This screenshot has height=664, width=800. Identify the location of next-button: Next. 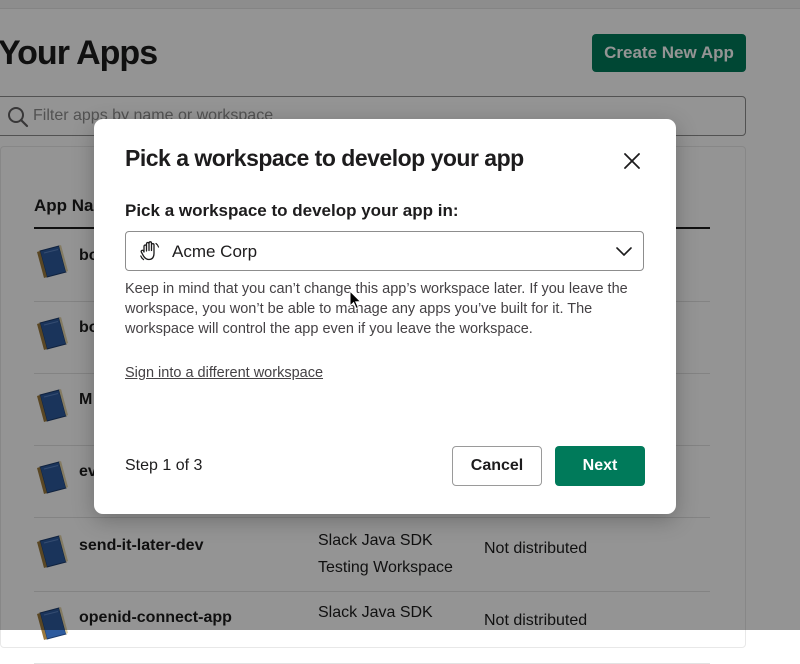
(600, 466).